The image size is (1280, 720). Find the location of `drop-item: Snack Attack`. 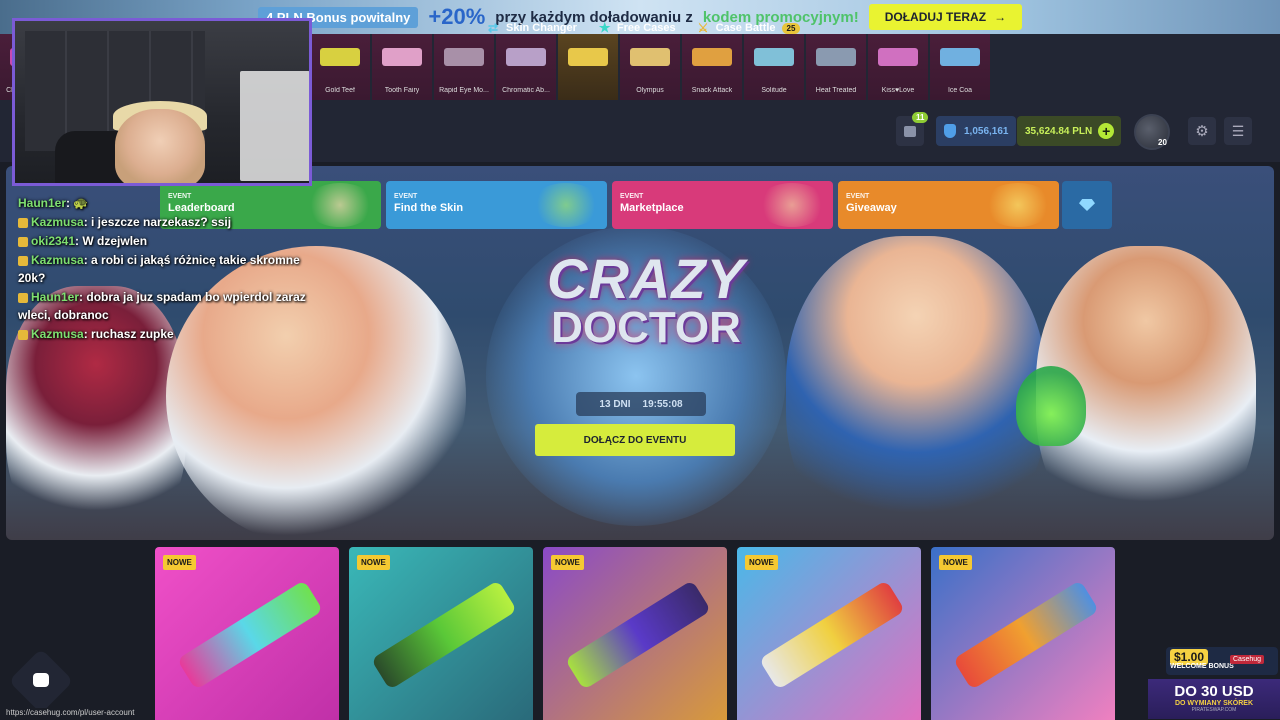

drop-item: Snack Attack is located at coordinates (712, 67).